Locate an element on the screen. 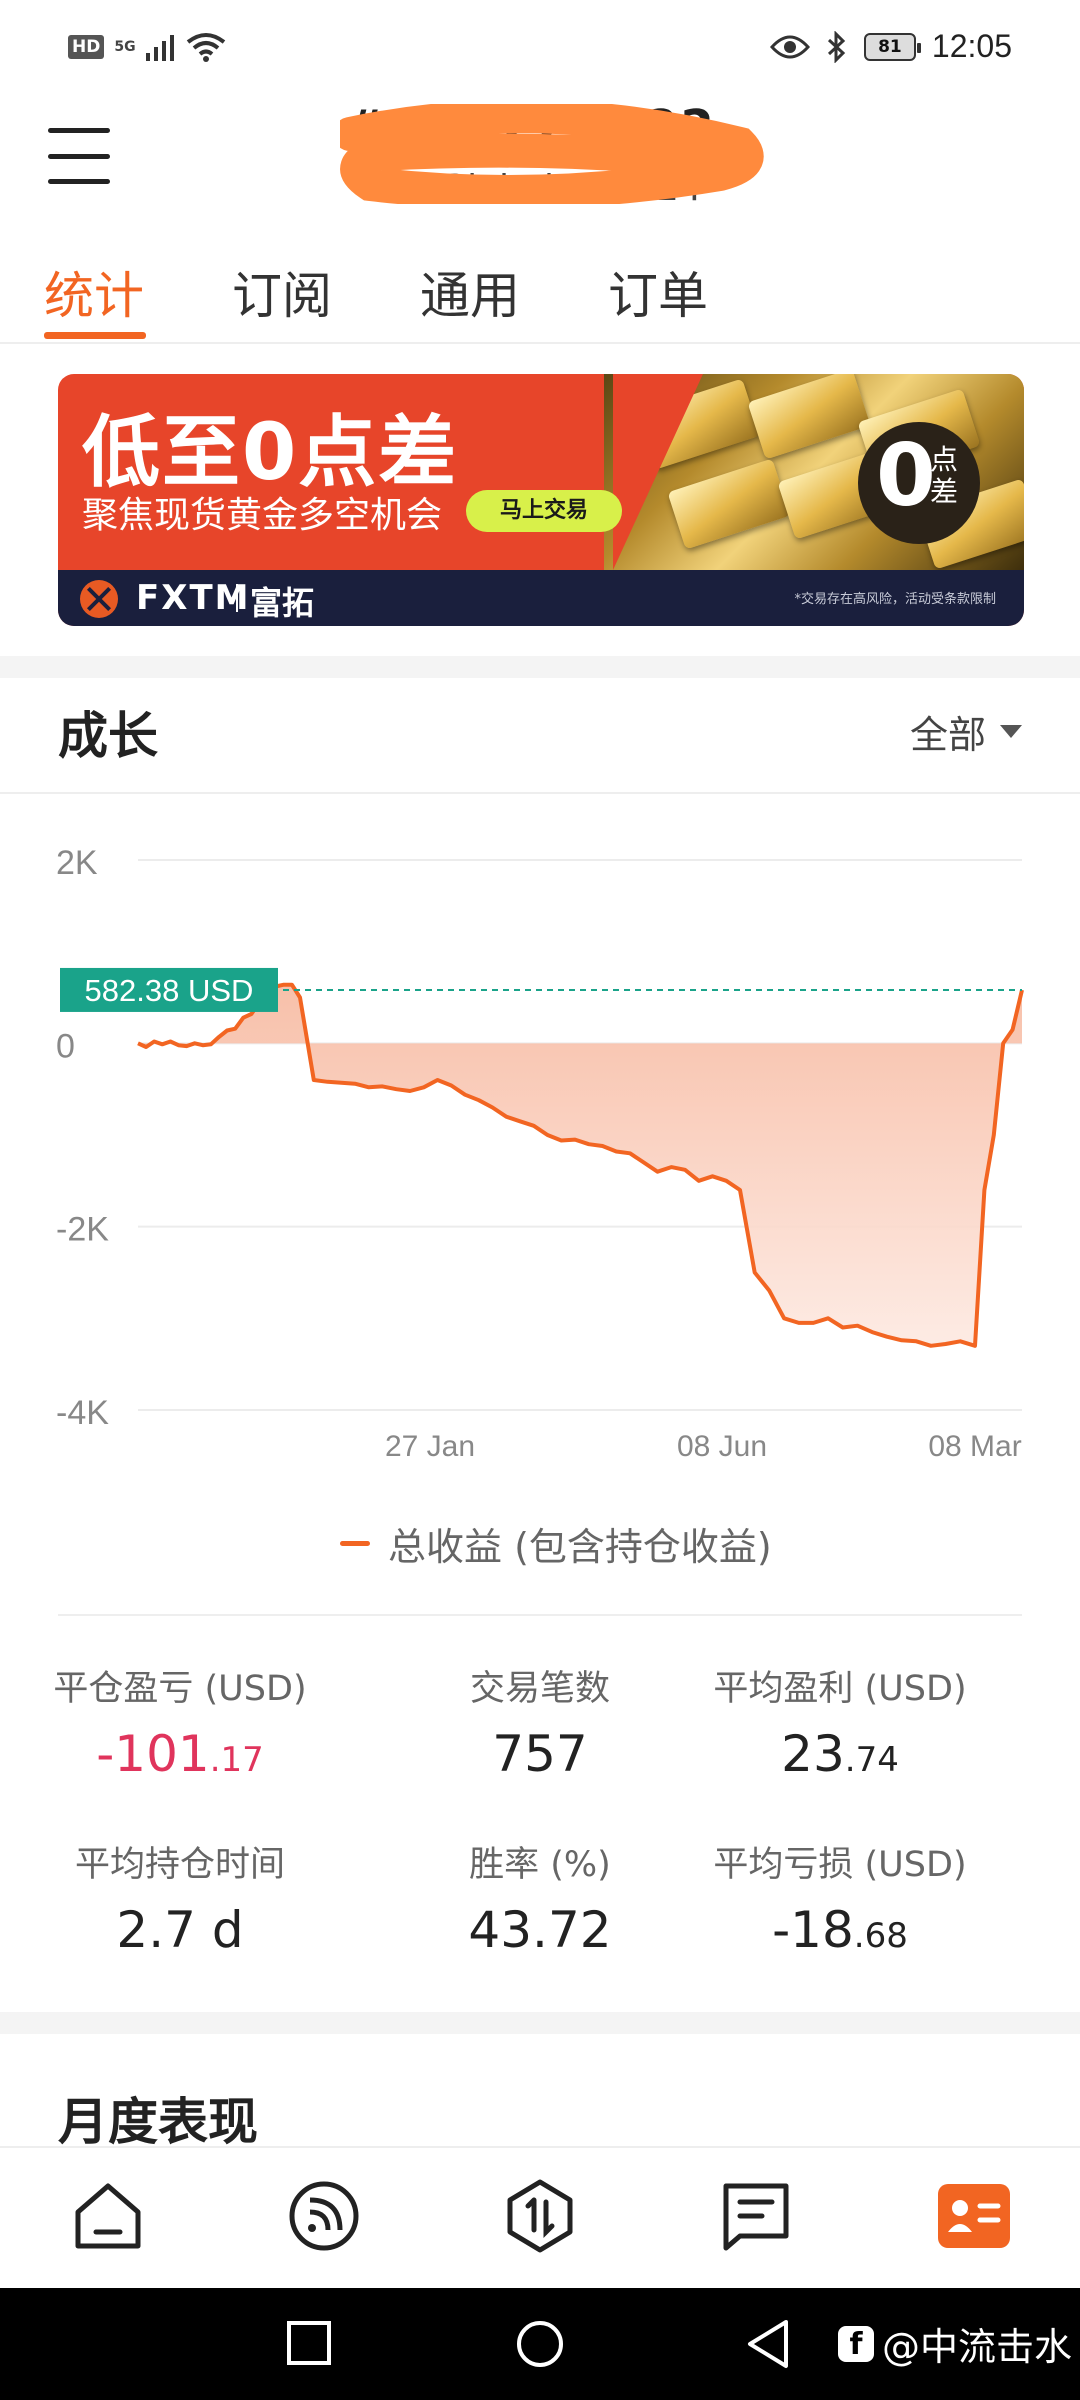 The height and width of the screenshot is (2400, 1080). stat-item: 平仓盈亏 (USD) -101.17 is located at coordinates (180, 1721).